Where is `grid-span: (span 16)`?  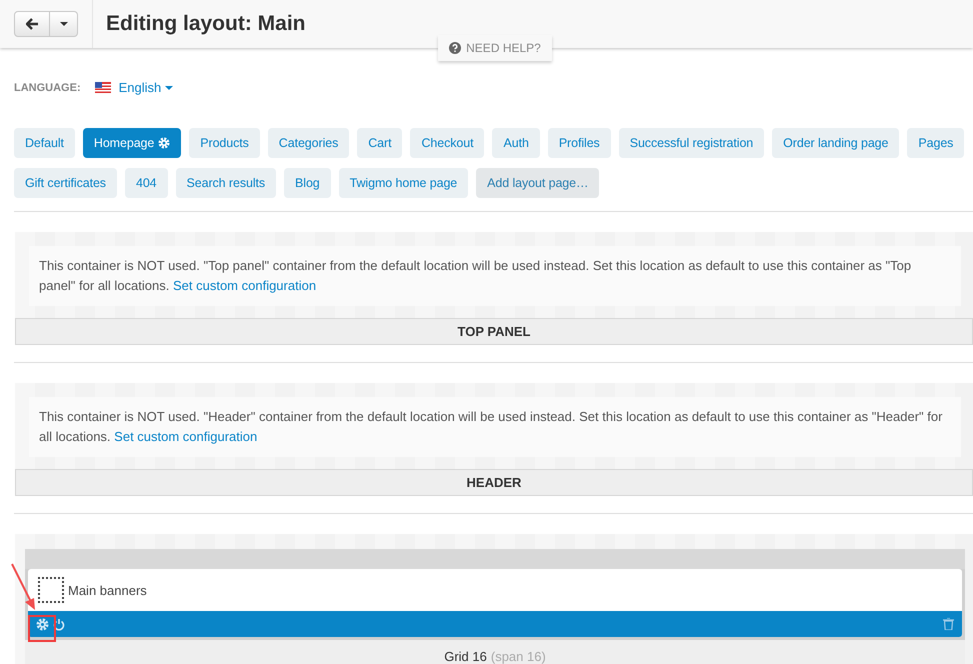 grid-span: (span 16) is located at coordinates (518, 656).